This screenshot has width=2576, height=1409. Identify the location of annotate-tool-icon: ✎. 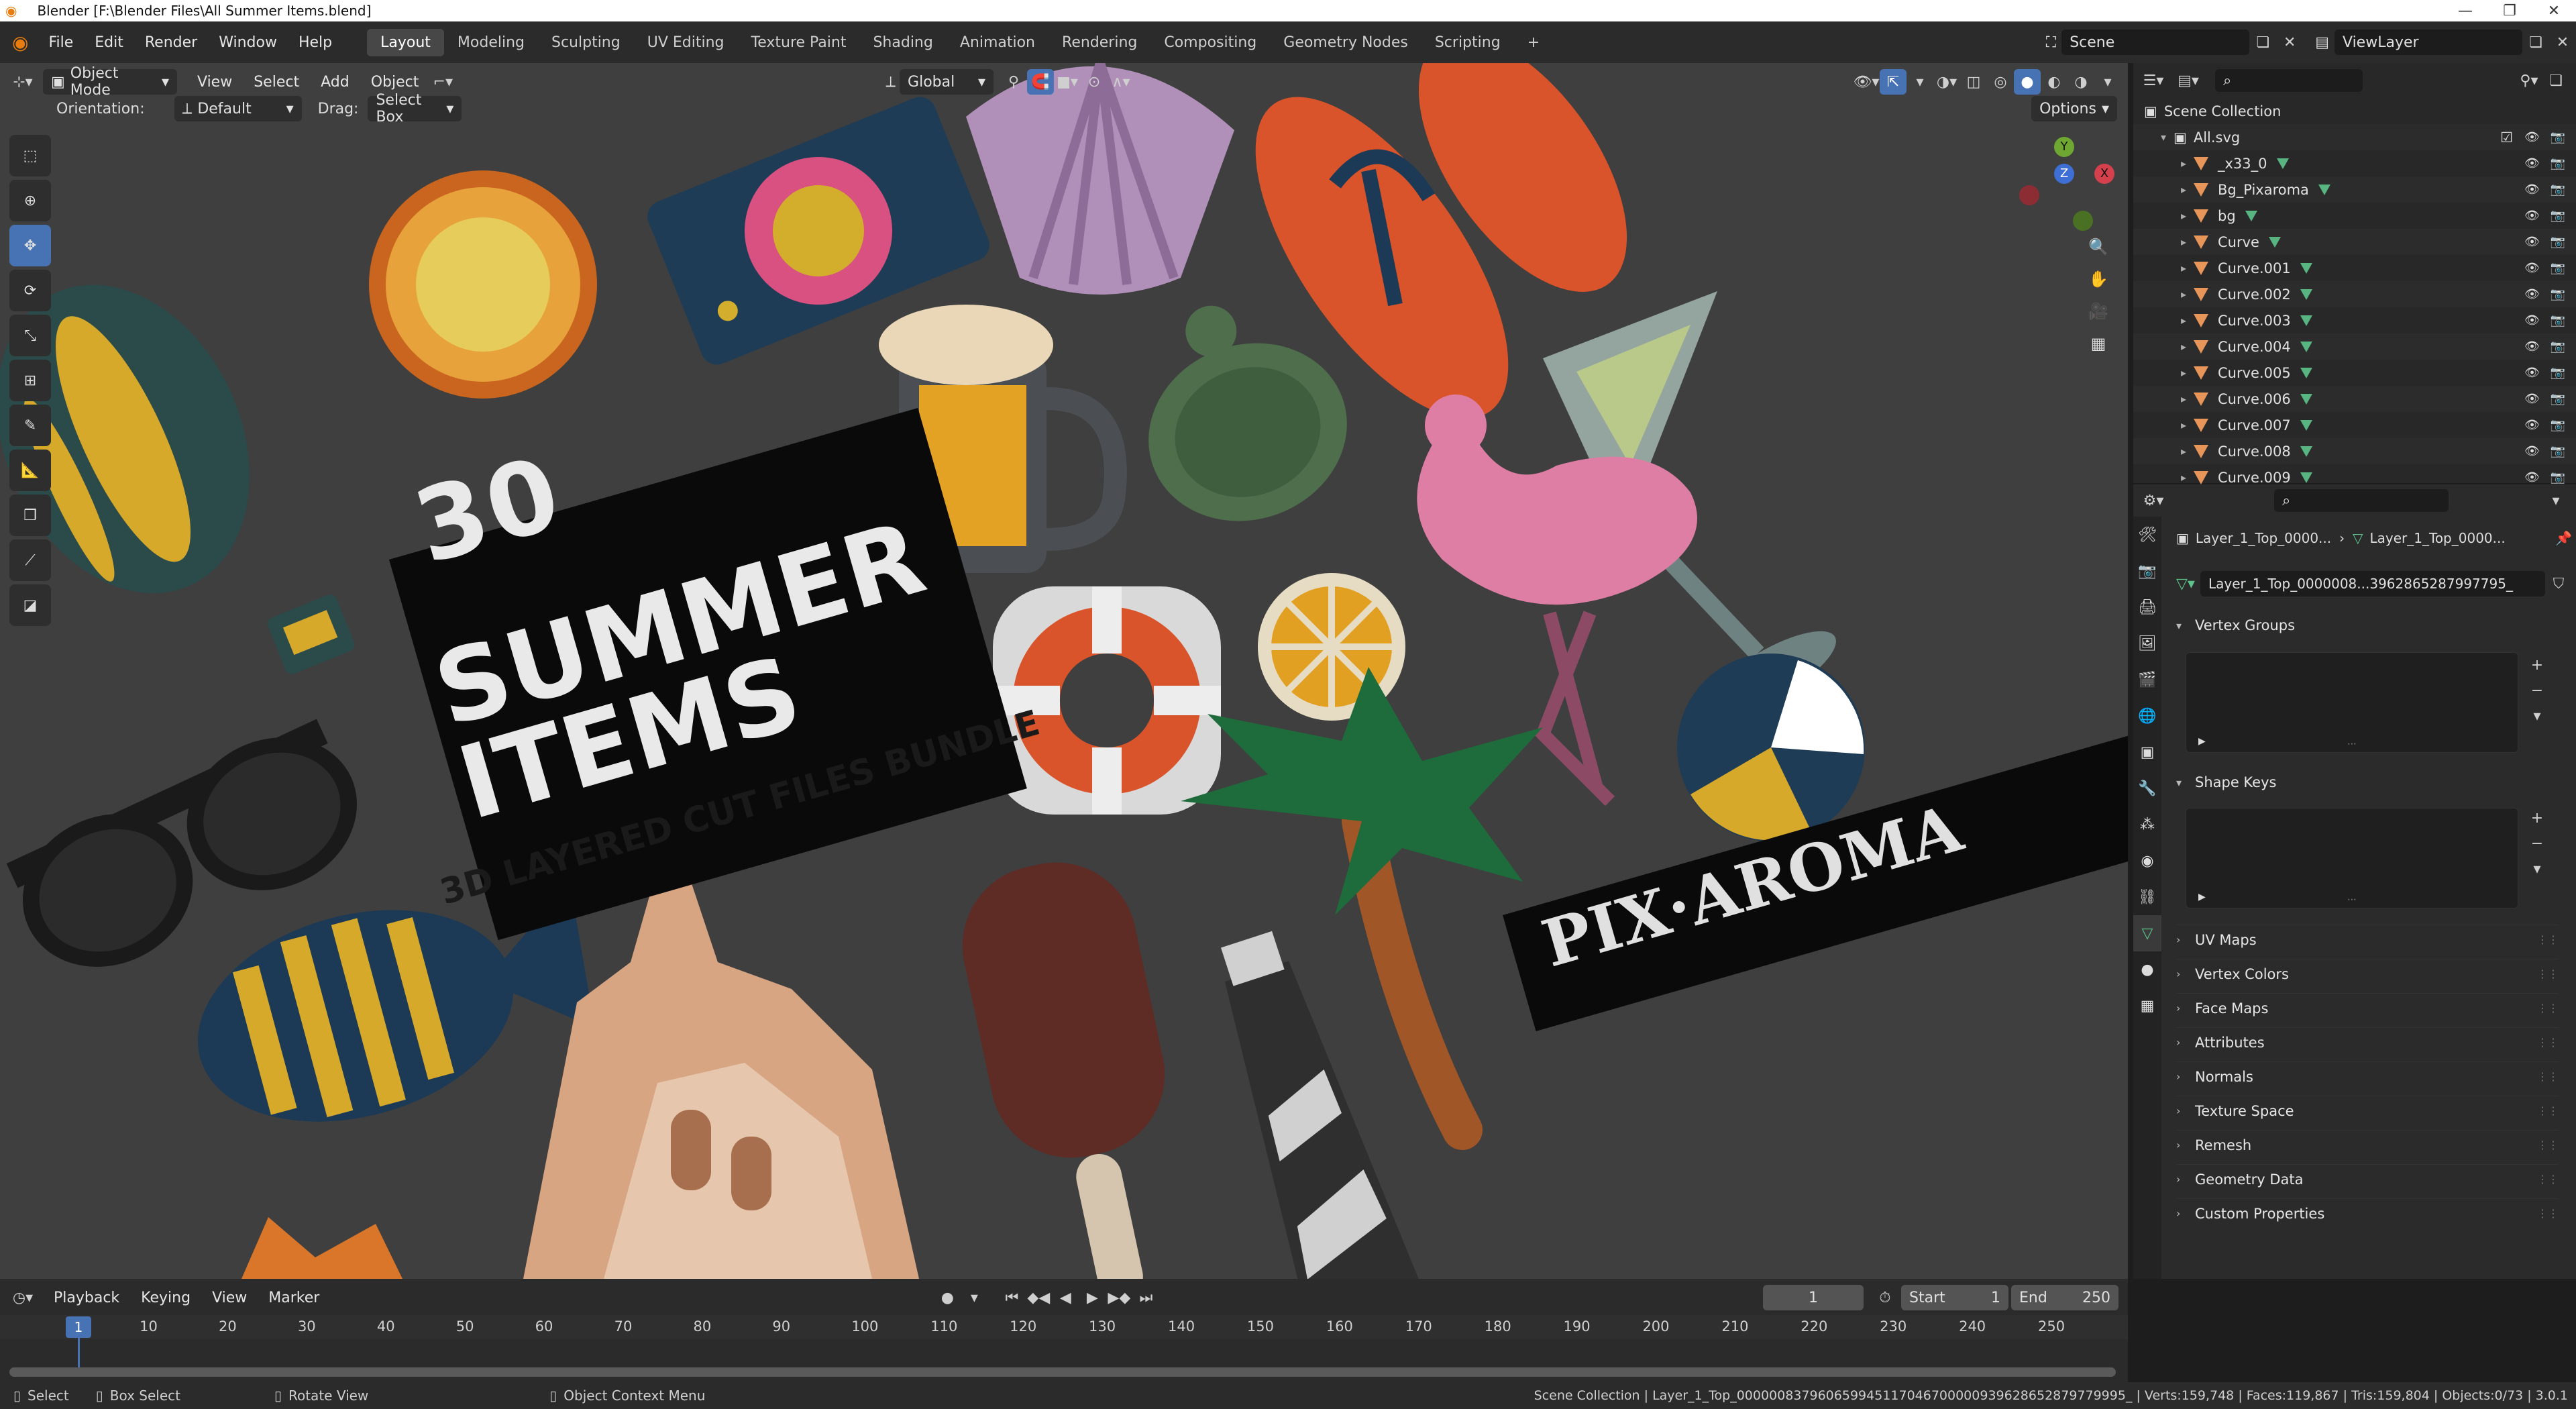
(30, 425).